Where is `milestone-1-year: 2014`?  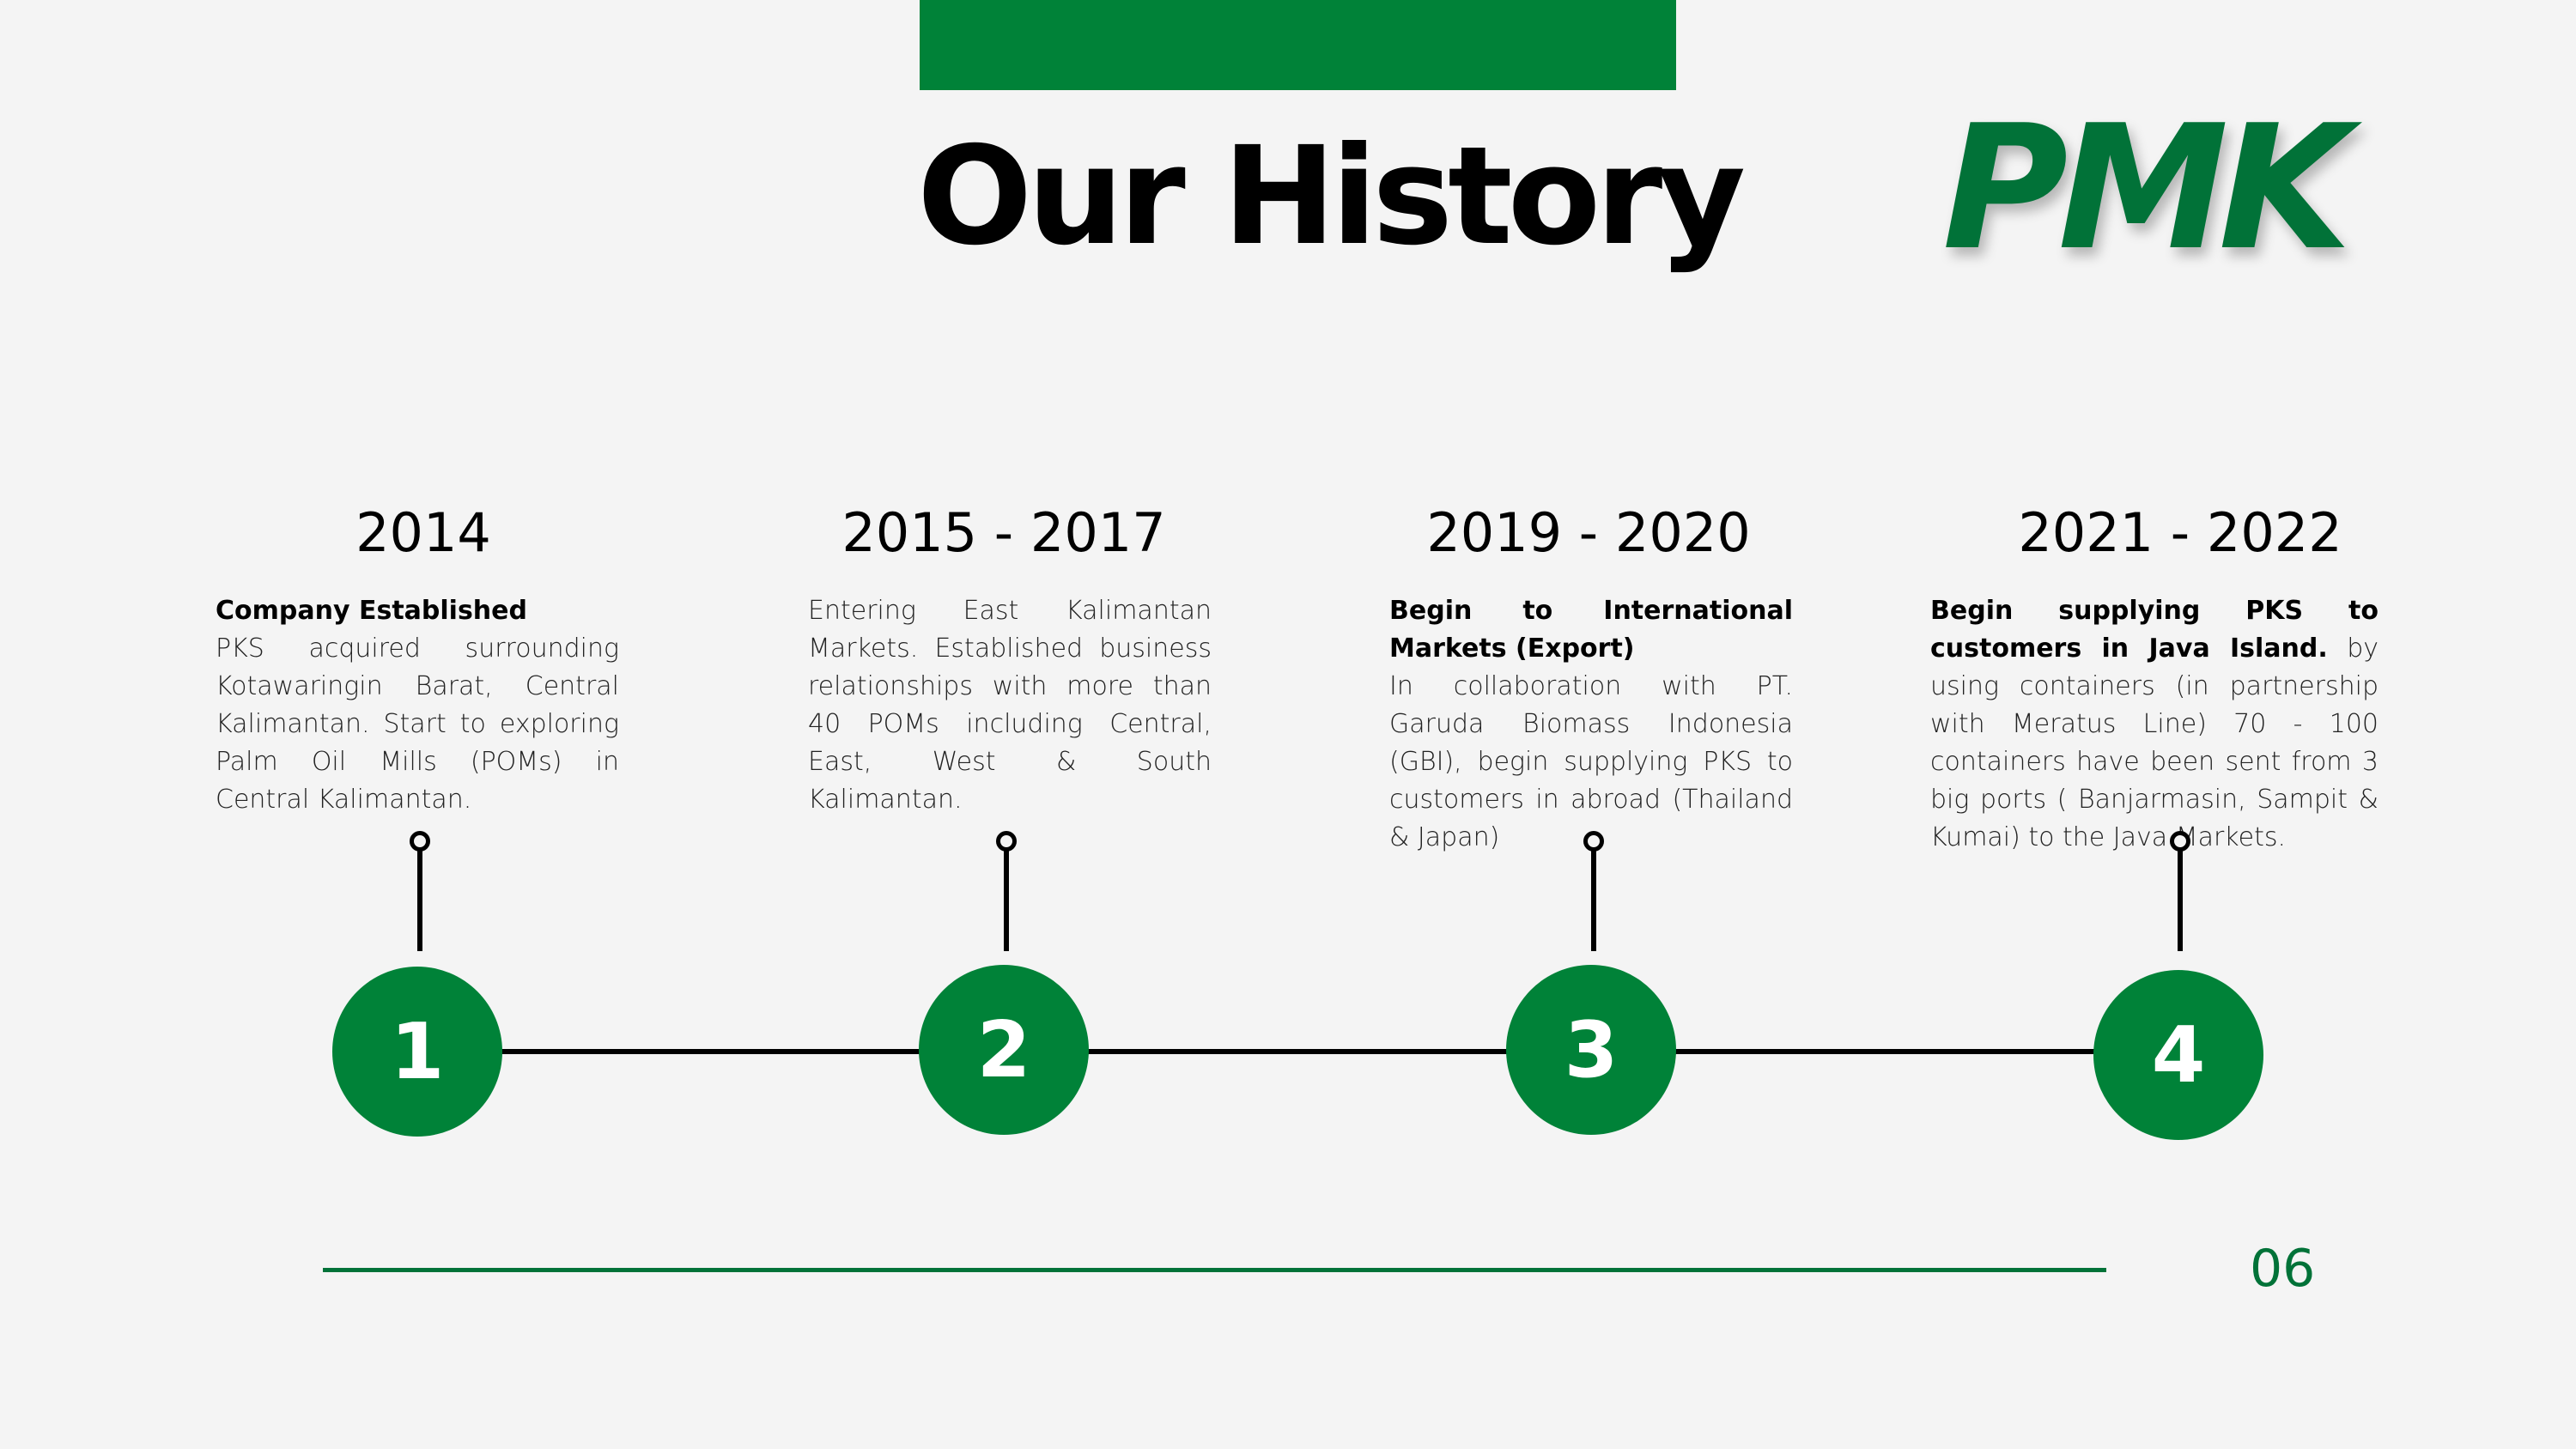 milestone-1-year: 2014 is located at coordinates (423, 532).